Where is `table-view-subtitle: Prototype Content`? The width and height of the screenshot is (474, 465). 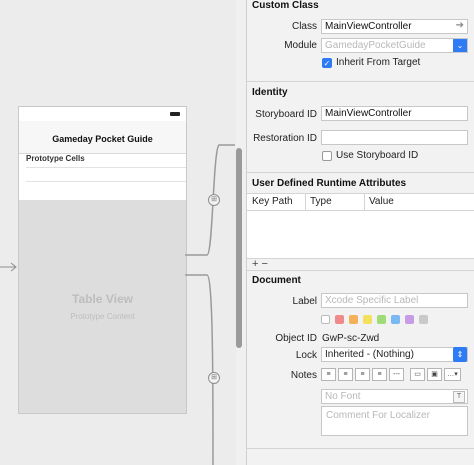
table-view-subtitle: Prototype Content is located at coordinates (102, 316).